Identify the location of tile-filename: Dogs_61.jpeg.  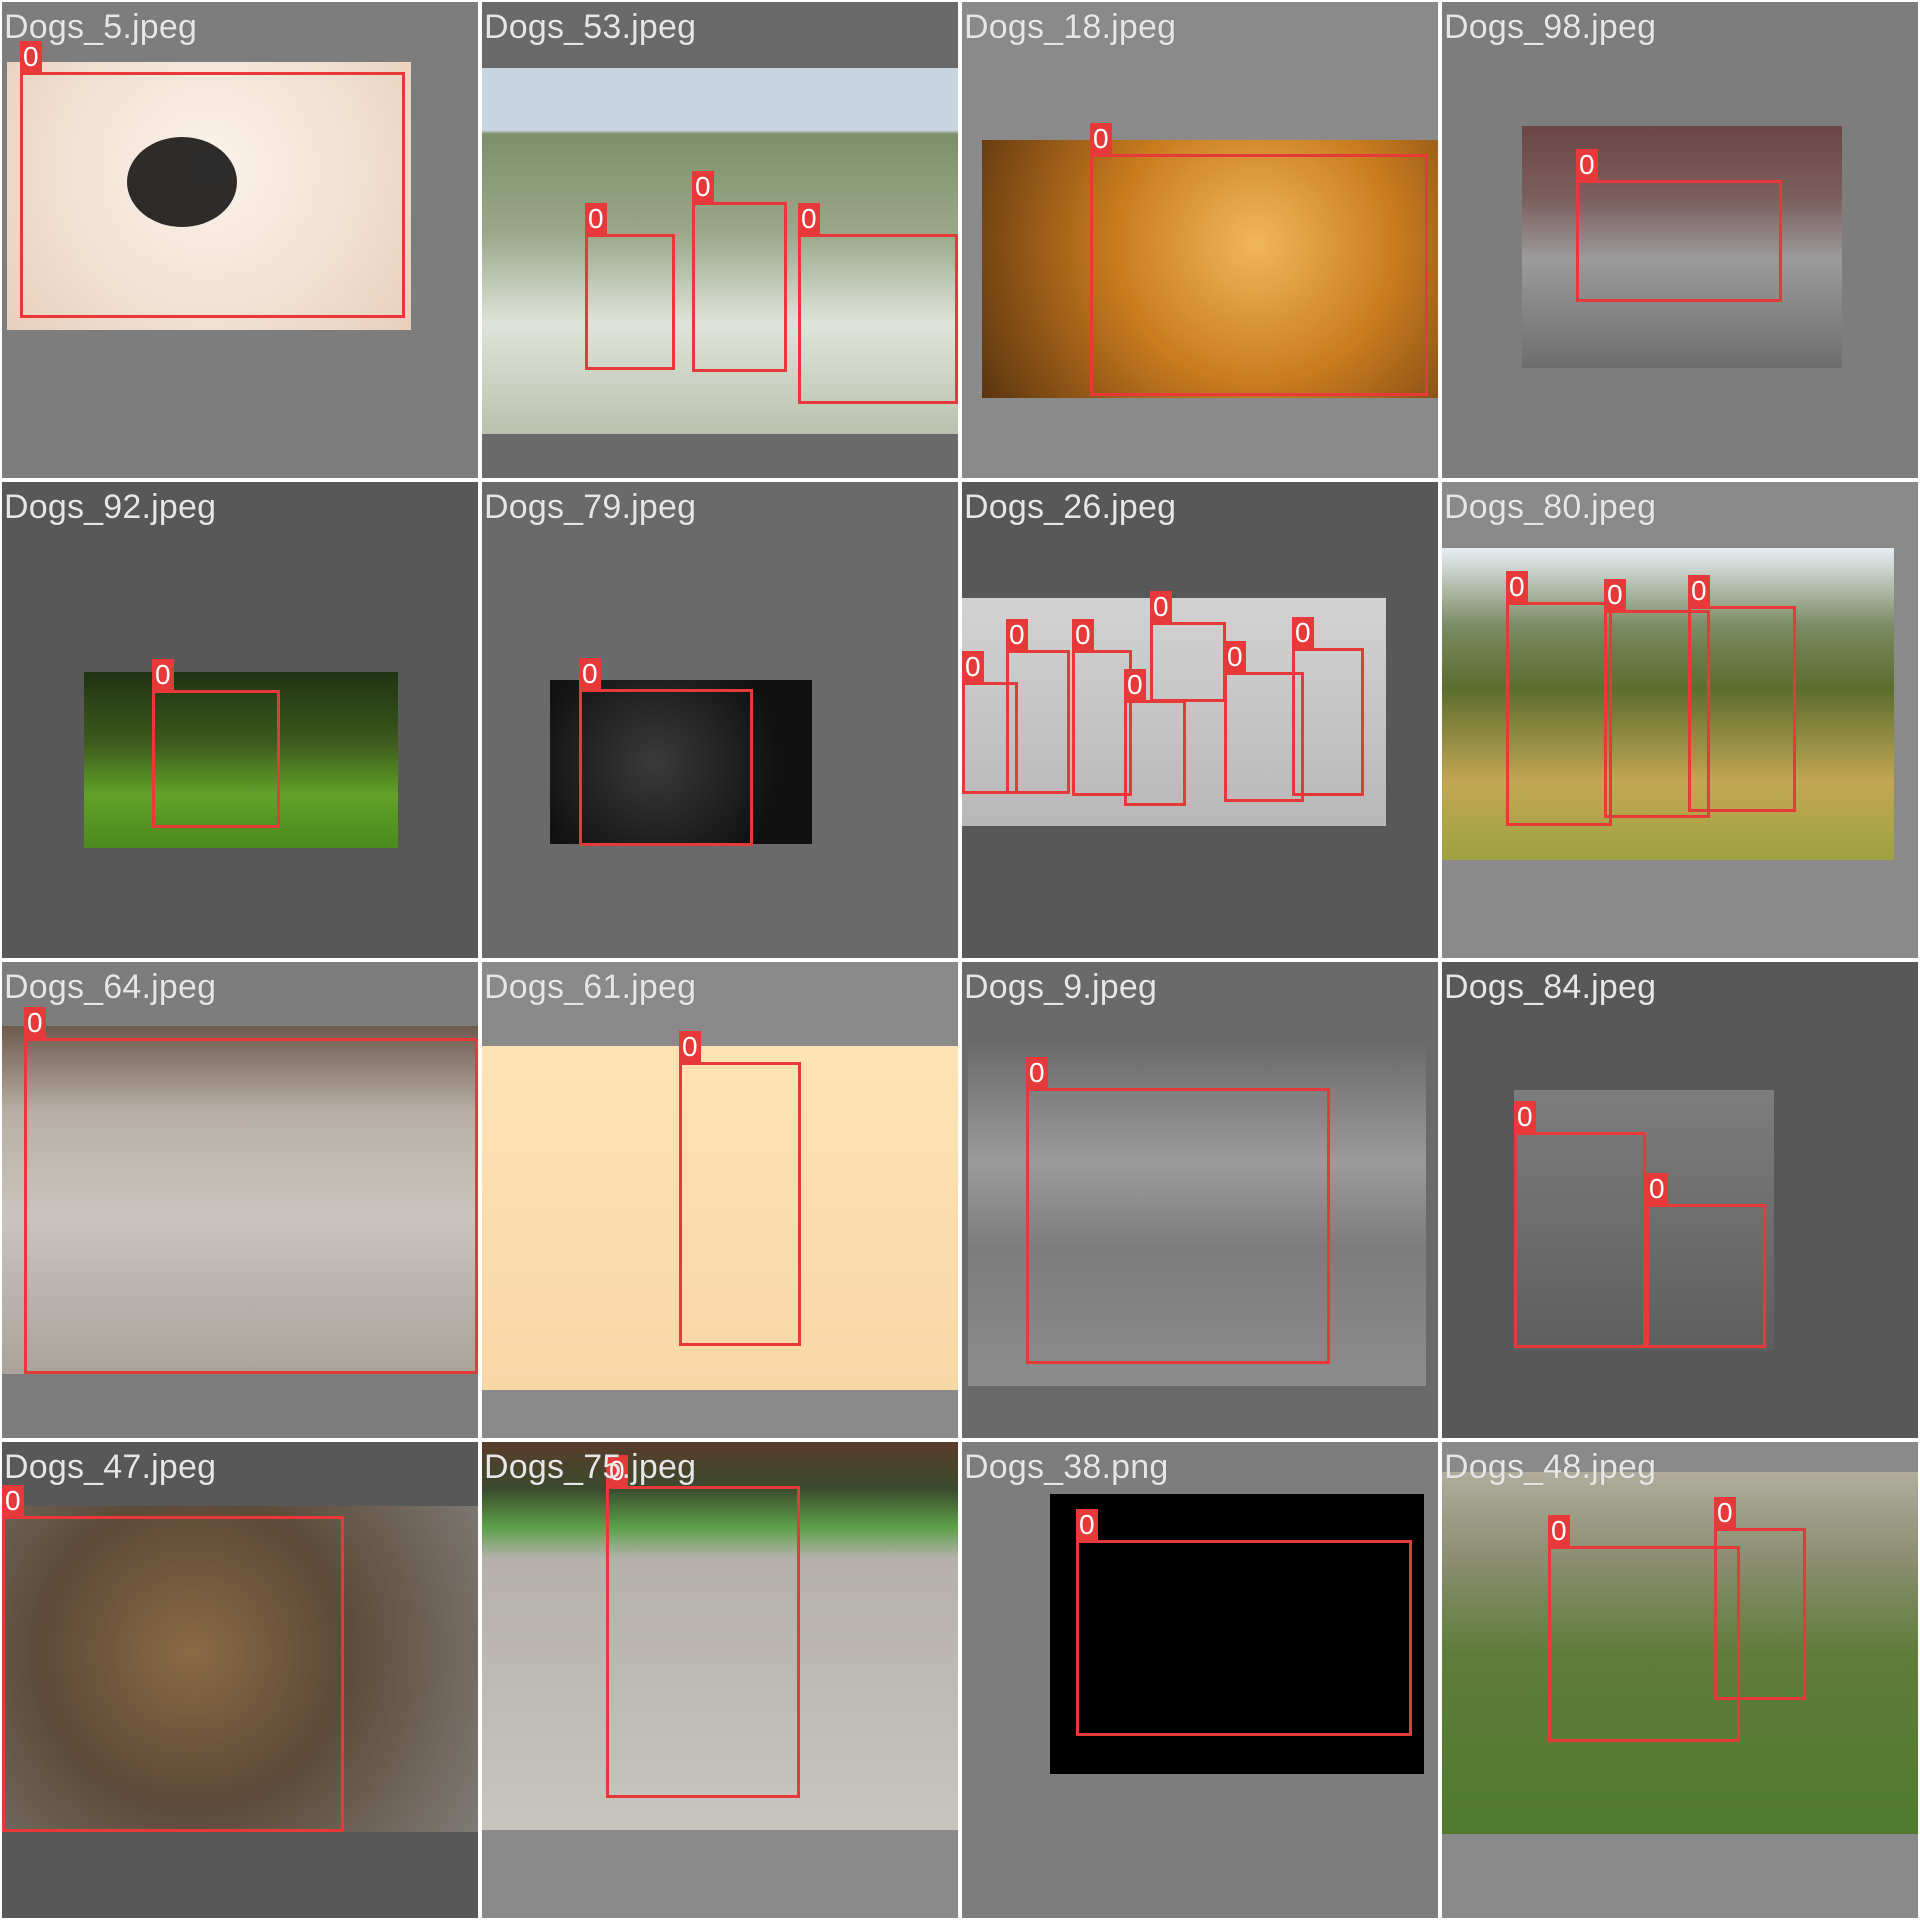
(590, 987).